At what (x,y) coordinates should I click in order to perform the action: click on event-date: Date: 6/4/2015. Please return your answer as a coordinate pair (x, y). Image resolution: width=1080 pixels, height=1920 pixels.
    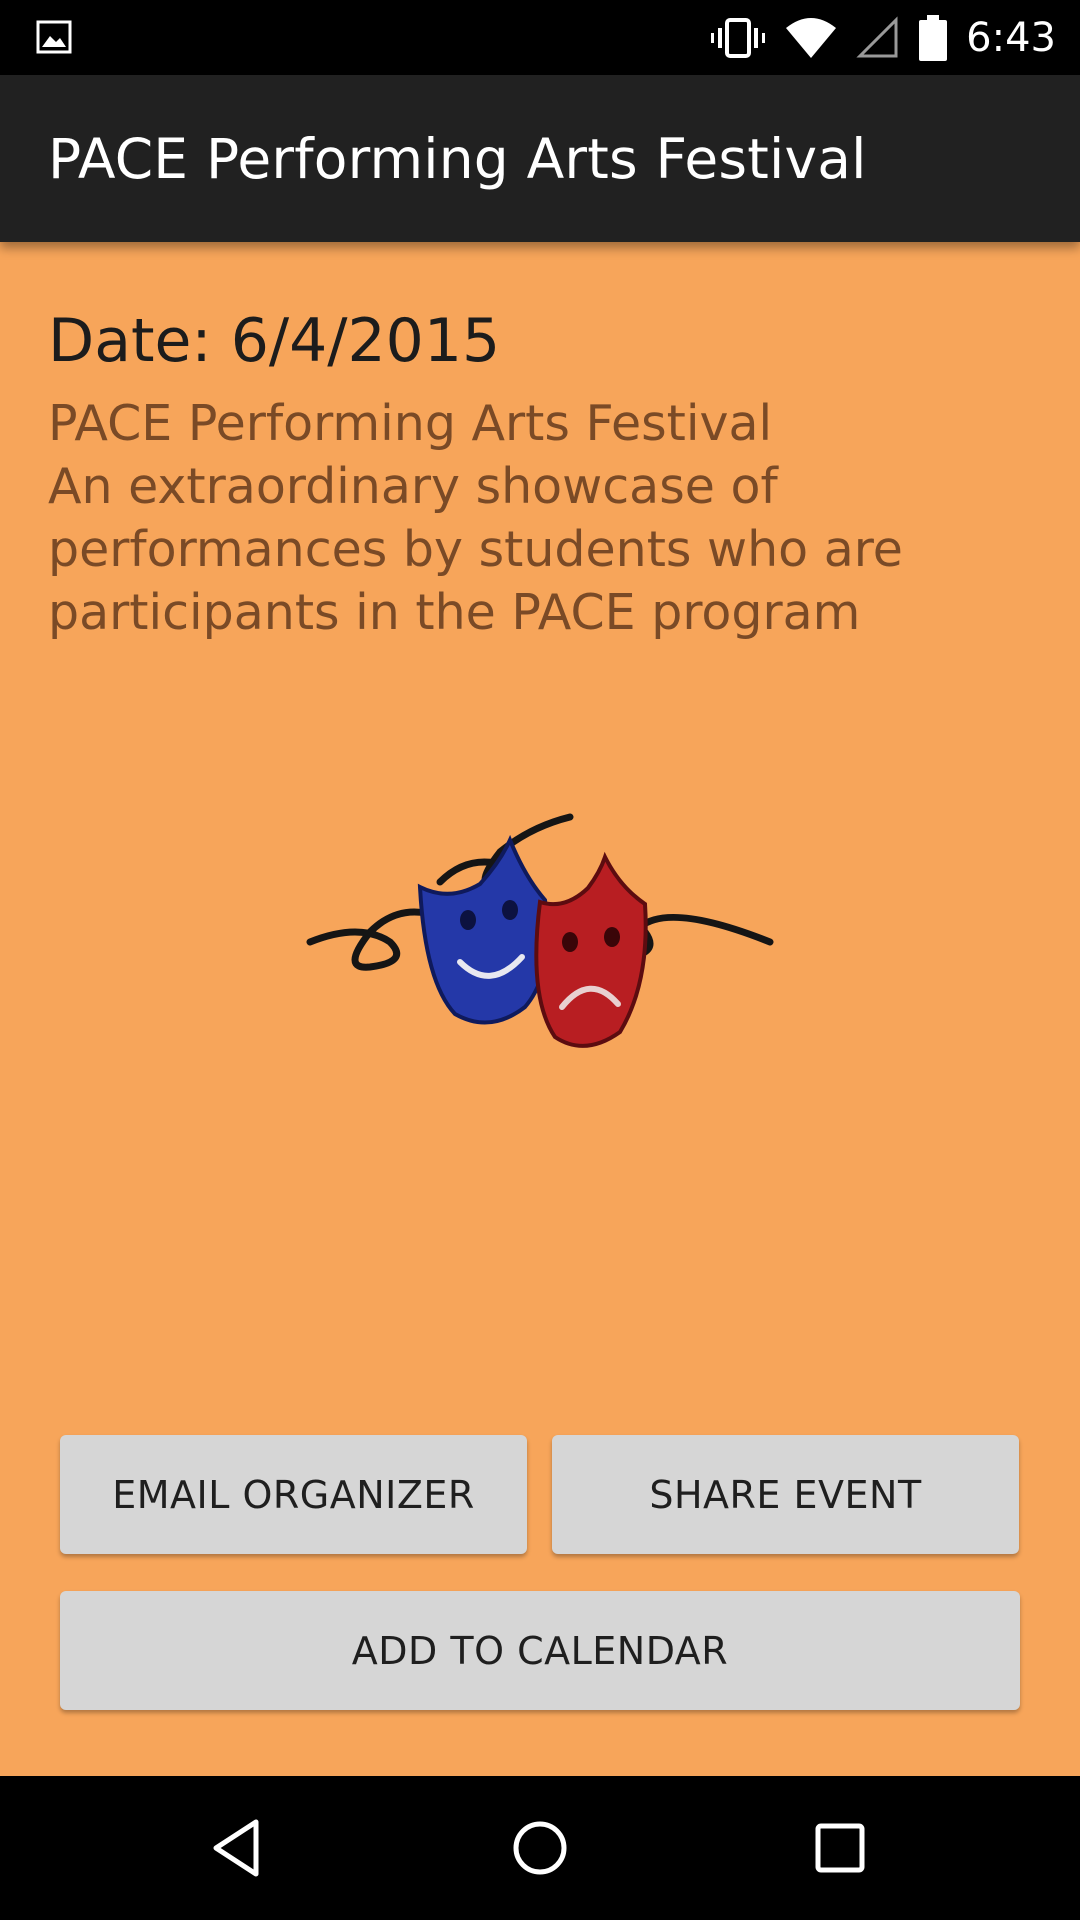
    Looking at the image, I should click on (274, 341).